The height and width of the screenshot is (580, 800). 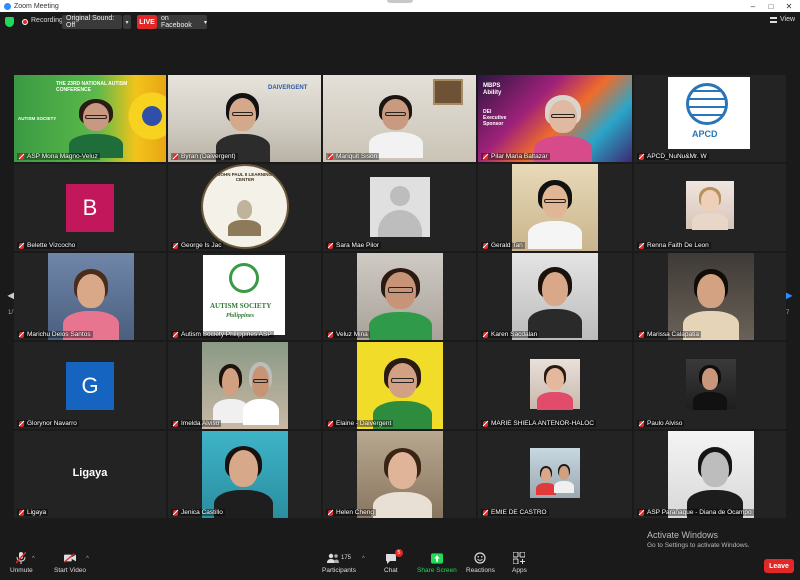 I want to click on participant-name: Gerald Tan, so click(x=503, y=245).